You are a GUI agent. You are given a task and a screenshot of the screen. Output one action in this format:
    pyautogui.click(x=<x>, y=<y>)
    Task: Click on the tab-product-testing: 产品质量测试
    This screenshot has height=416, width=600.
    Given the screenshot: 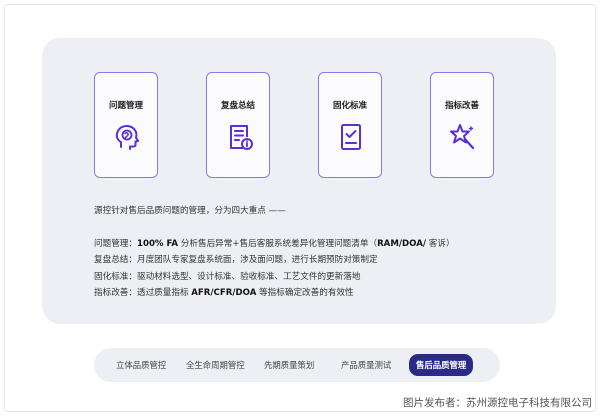 What is the action you would take?
    pyautogui.click(x=366, y=365)
    